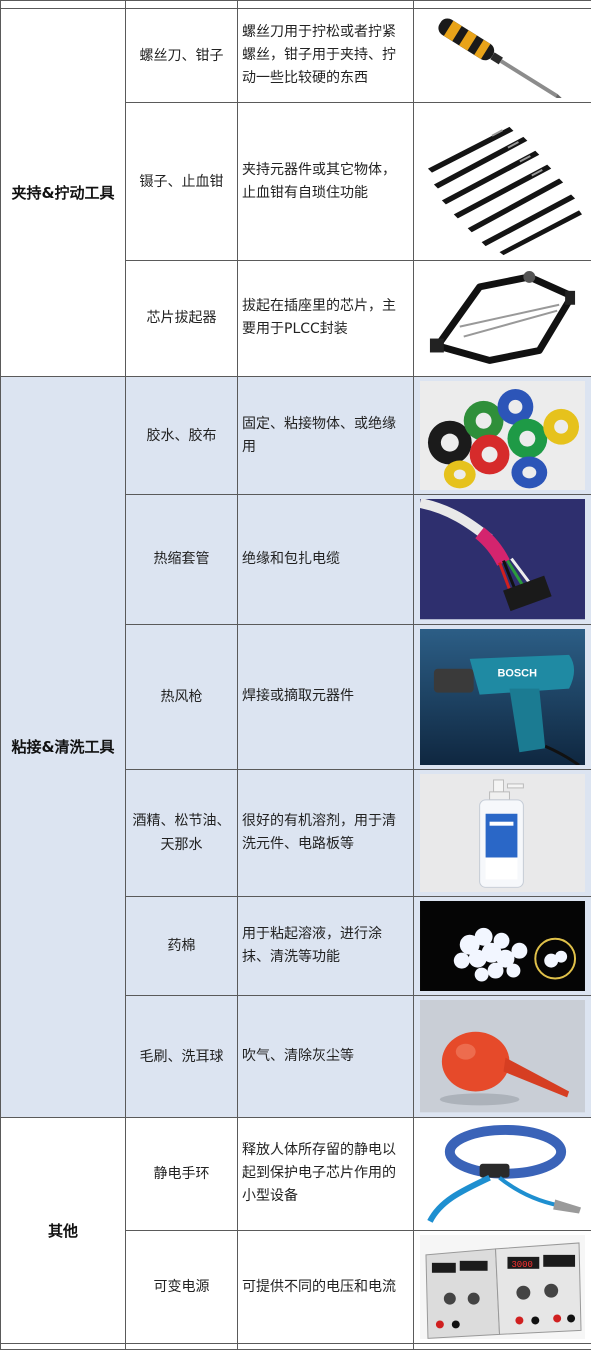  What do you see at coordinates (325, 946) in the screenshot?
I see `tool-description: 用于粘起溶液，进行涂抹、清洗等功能` at bounding box center [325, 946].